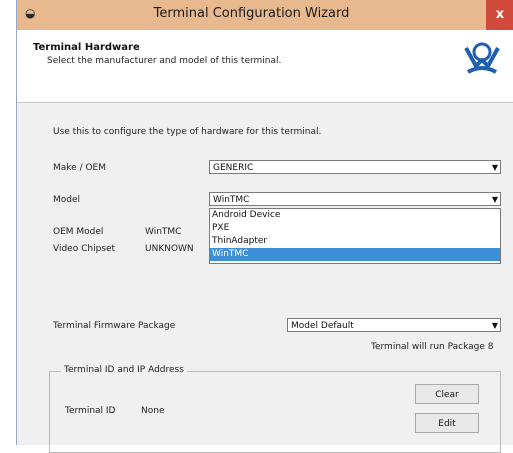 This screenshot has height=453, width=513. What do you see at coordinates (67, 200) in the screenshot?
I see `model-label: Model` at bounding box center [67, 200].